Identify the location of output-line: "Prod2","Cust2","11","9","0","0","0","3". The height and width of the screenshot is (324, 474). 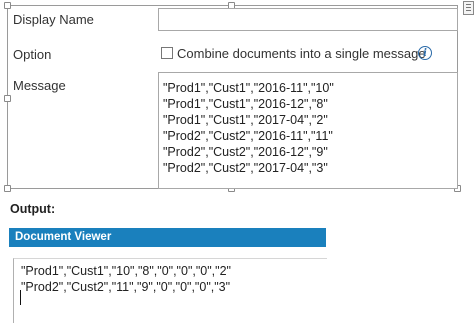
(126, 287).